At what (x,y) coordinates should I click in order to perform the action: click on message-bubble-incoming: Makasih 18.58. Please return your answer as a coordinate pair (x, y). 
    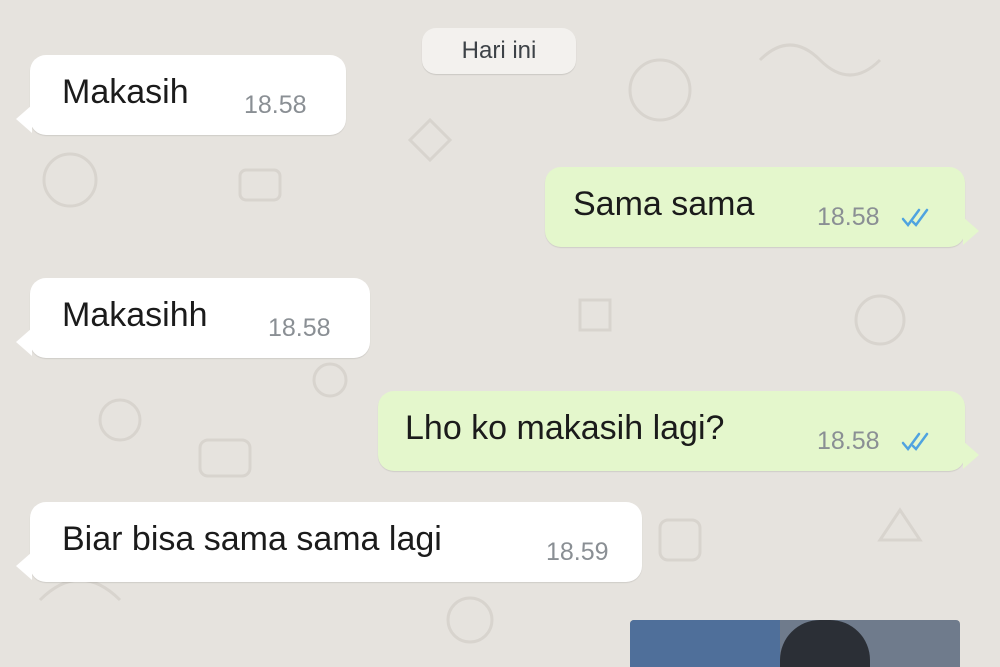
    Looking at the image, I should click on (181, 95).